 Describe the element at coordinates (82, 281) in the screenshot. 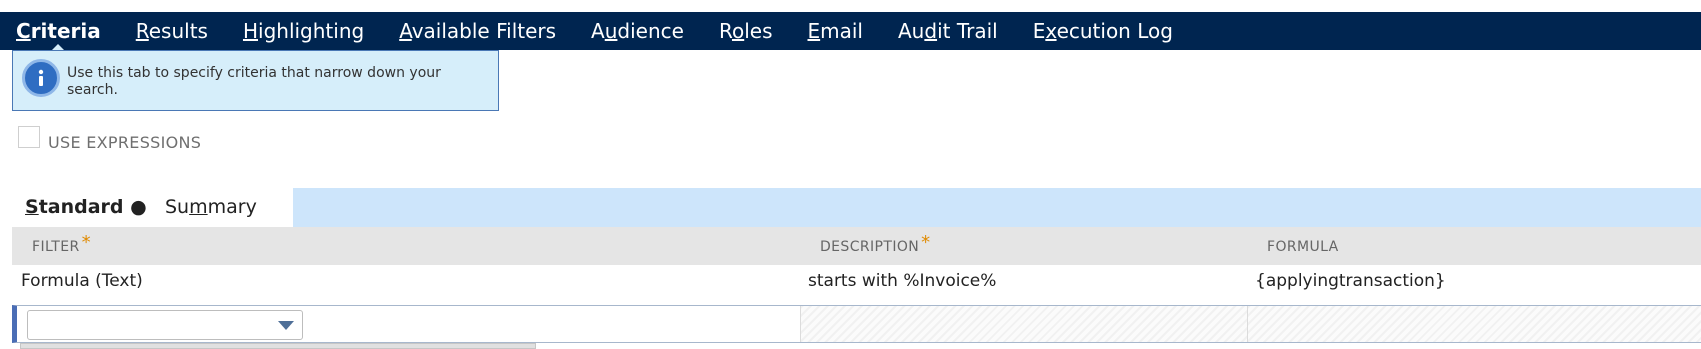

I see `cell-filter: Formula (Text)` at that location.